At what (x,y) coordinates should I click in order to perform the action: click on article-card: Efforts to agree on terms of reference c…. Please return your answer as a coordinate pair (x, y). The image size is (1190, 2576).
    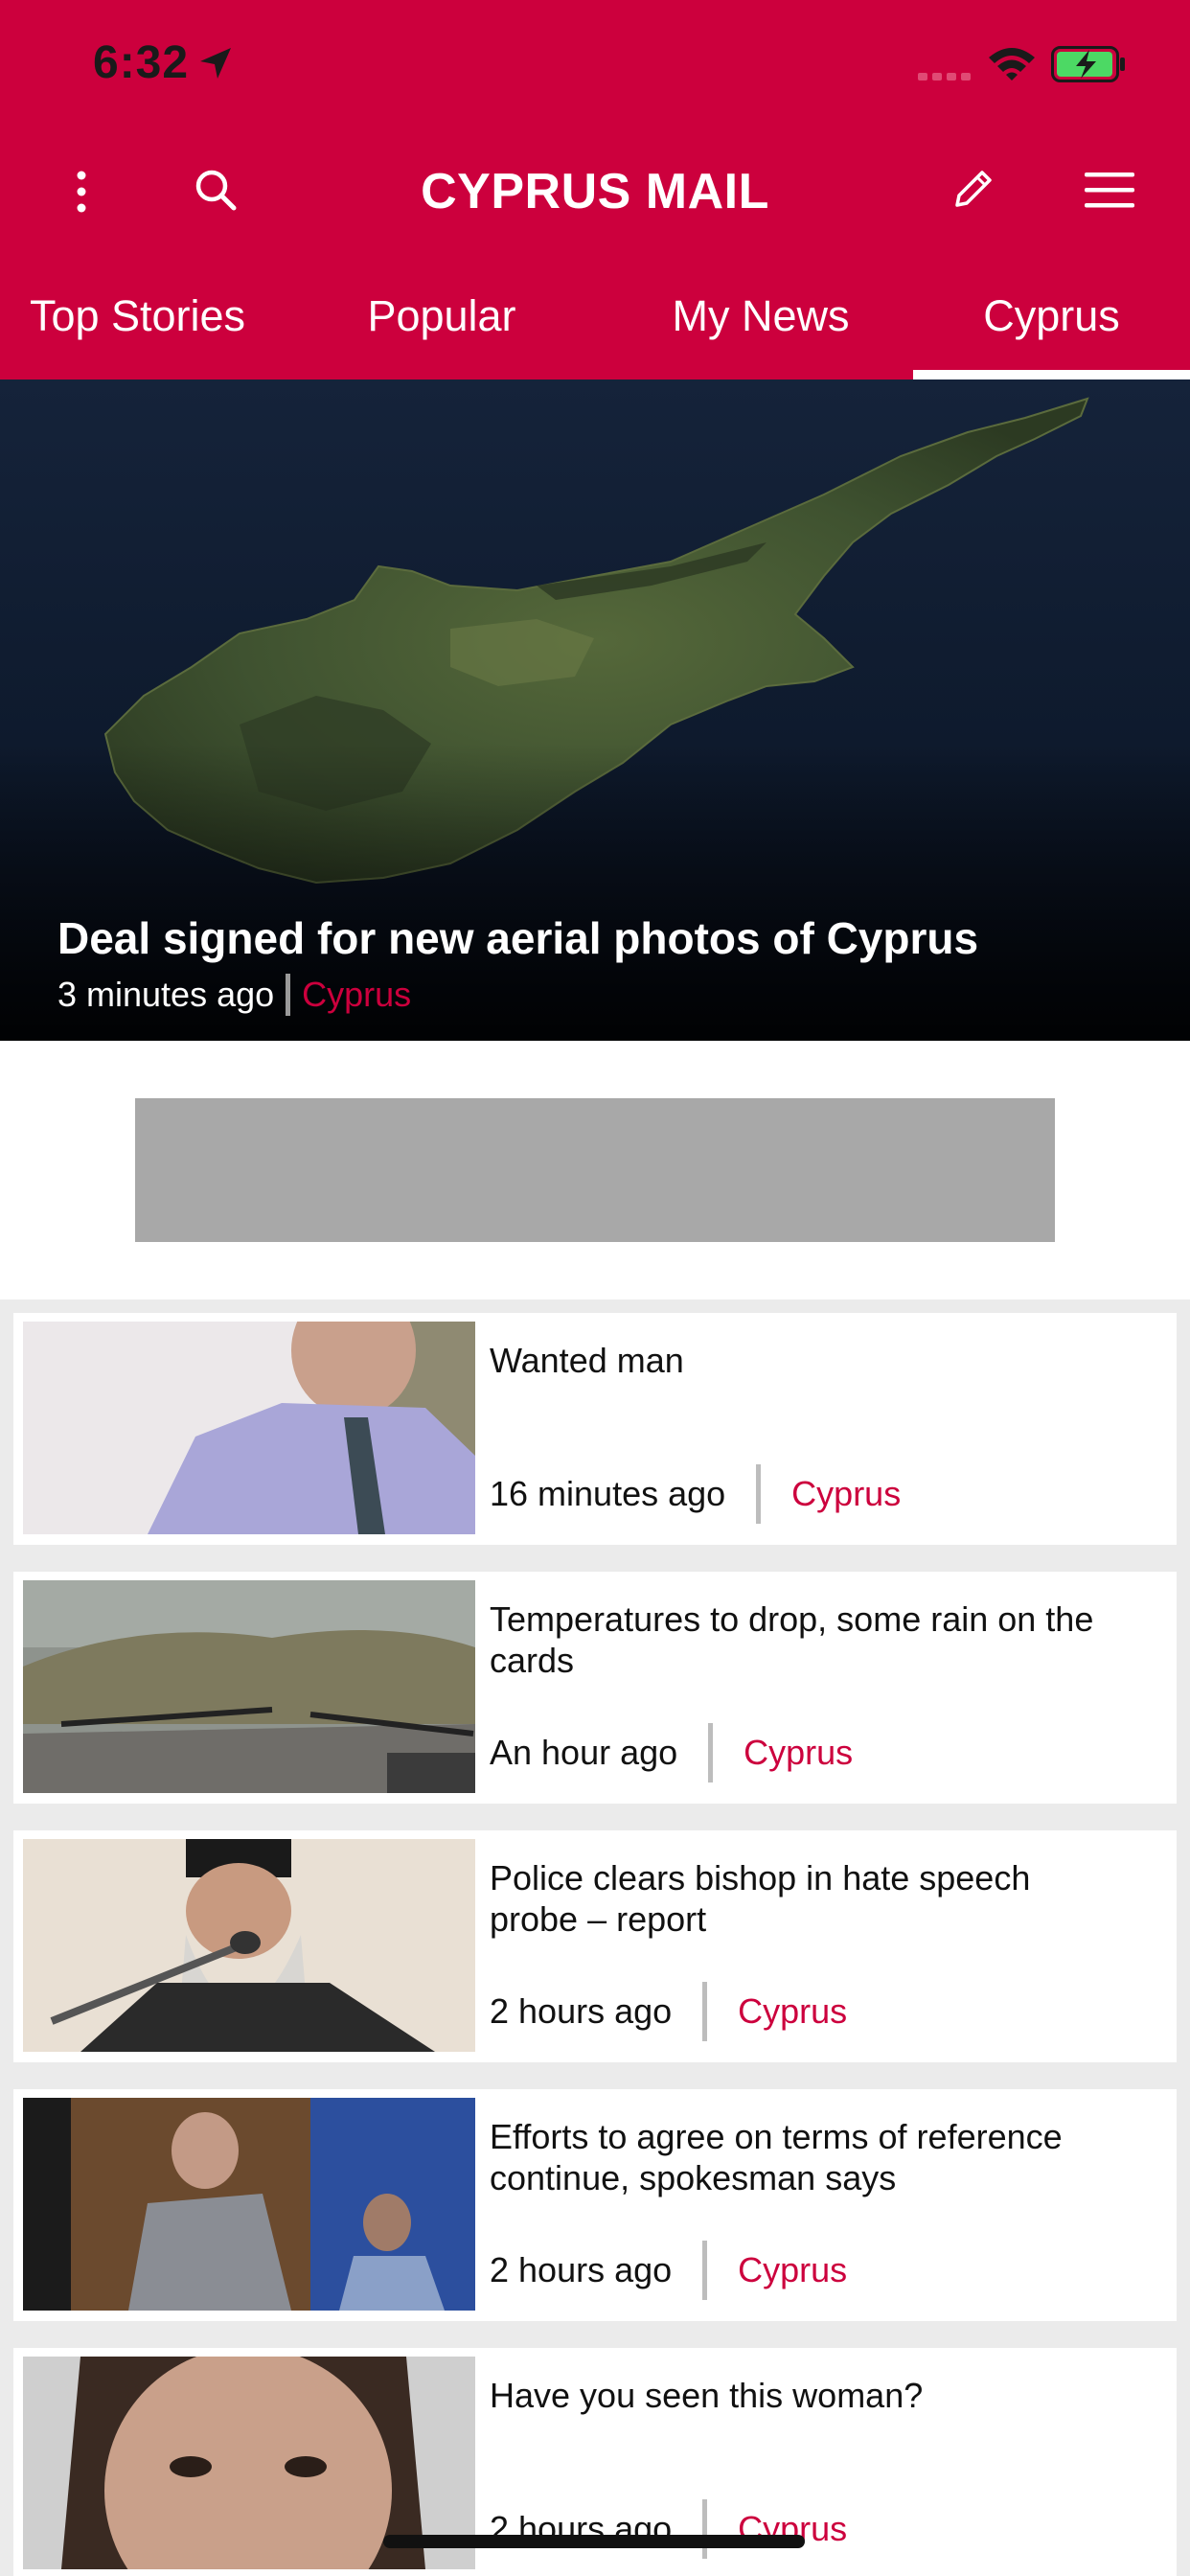
    Looking at the image, I should click on (595, 2205).